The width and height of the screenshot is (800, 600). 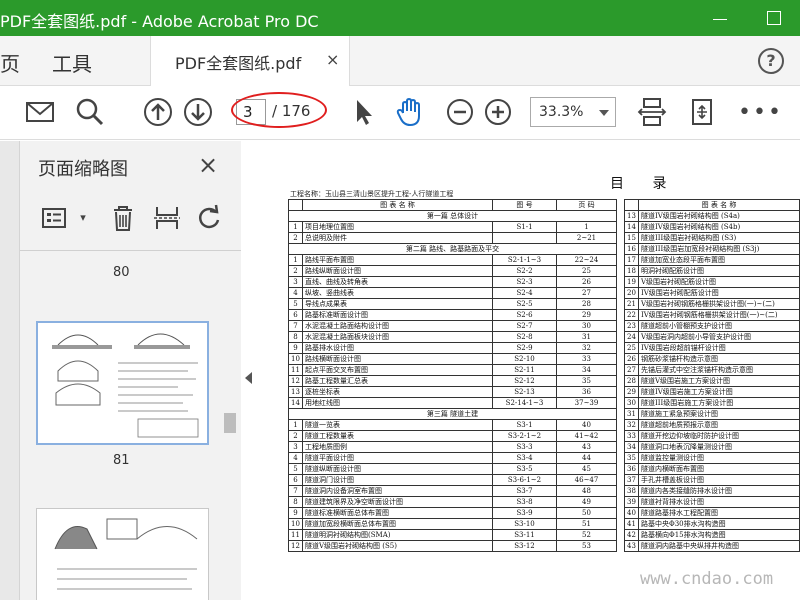 What do you see at coordinates (90, 112) in the screenshot?
I see `search-icon` at bounding box center [90, 112].